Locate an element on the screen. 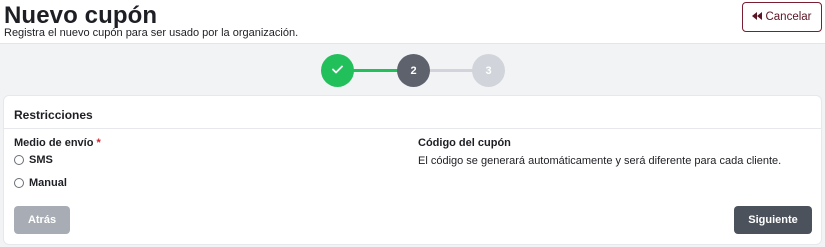 The image size is (825, 247). coupon-code-title: Código del cupón is located at coordinates (464, 143).